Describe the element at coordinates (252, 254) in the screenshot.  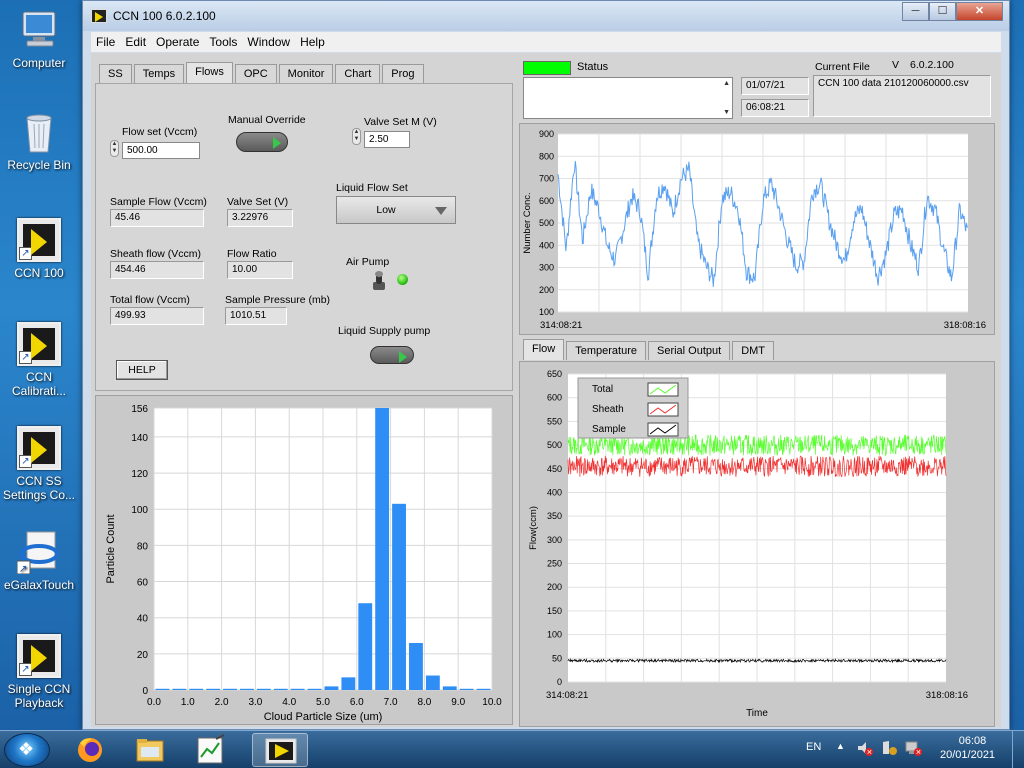
I see `flow-ratio-label: Flow Ratio` at that location.